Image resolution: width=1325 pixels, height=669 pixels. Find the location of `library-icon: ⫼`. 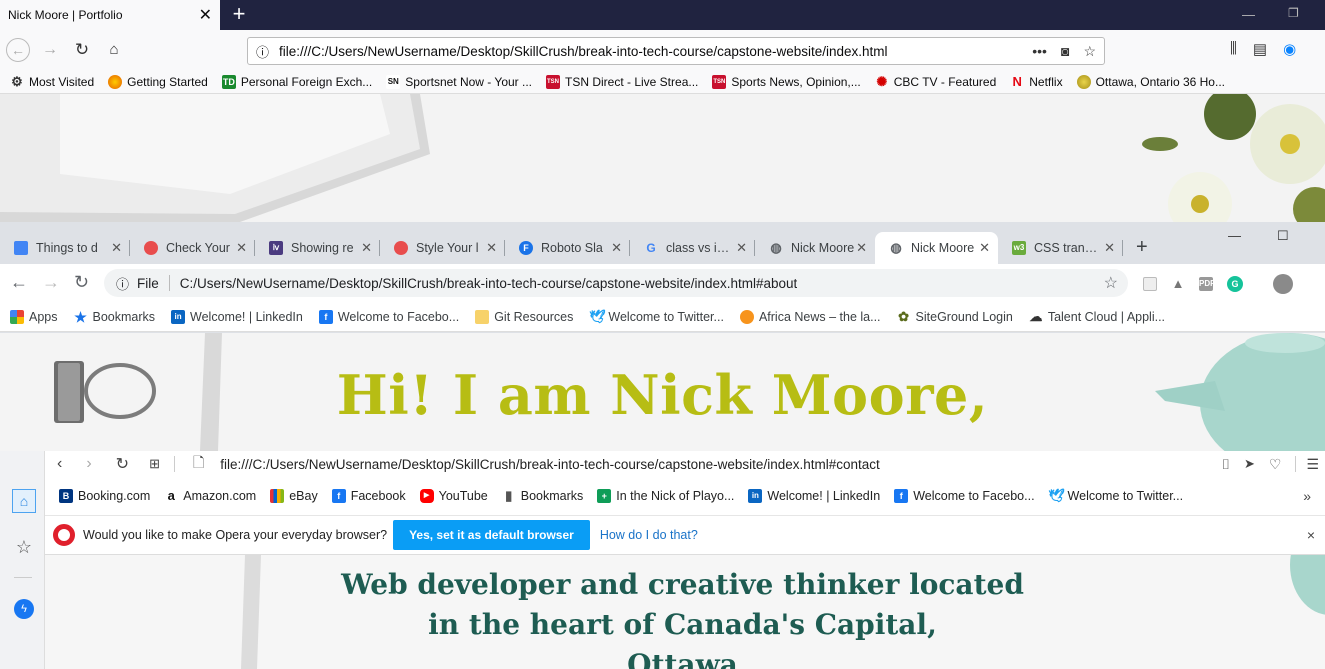

library-icon: ⫼ is located at coordinates (1233, 49).